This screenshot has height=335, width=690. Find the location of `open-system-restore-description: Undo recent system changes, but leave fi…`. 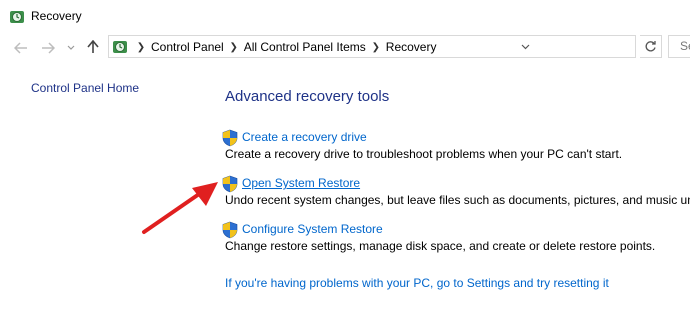

open-system-restore-description: Undo recent system changes, but leave fi… is located at coordinates (457, 200).